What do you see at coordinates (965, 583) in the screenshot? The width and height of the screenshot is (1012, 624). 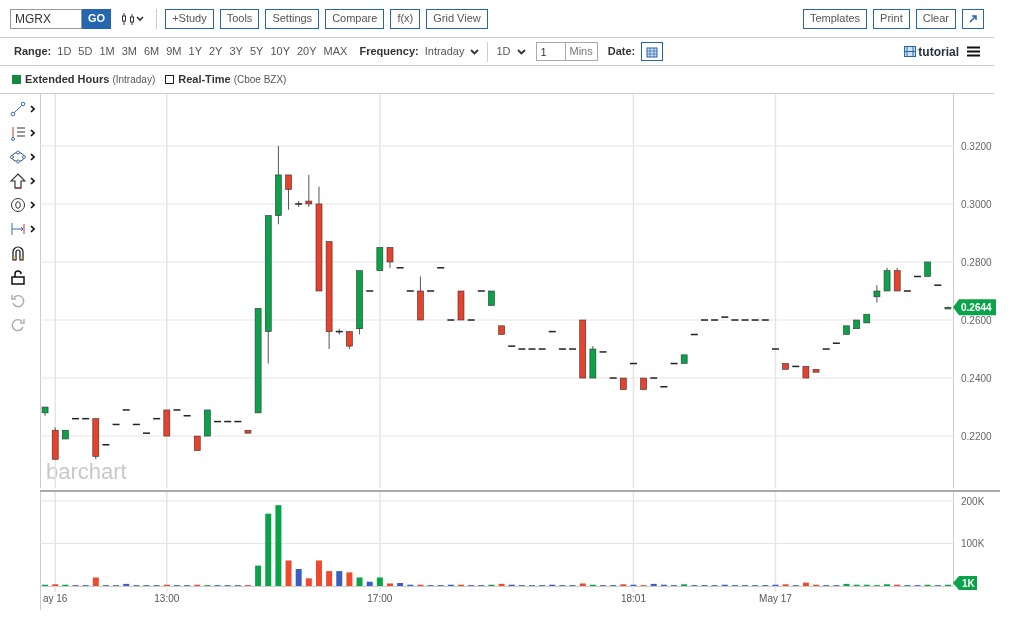 I see `last-volume-badge: 1K` at bounding box center [965, 583].